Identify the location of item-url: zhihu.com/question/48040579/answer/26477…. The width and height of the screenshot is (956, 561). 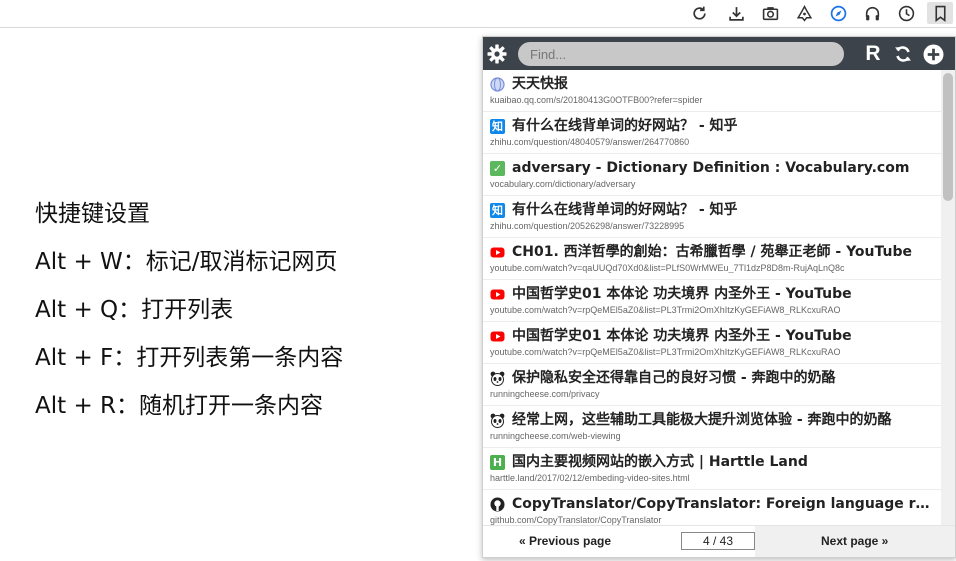
(590, 142).